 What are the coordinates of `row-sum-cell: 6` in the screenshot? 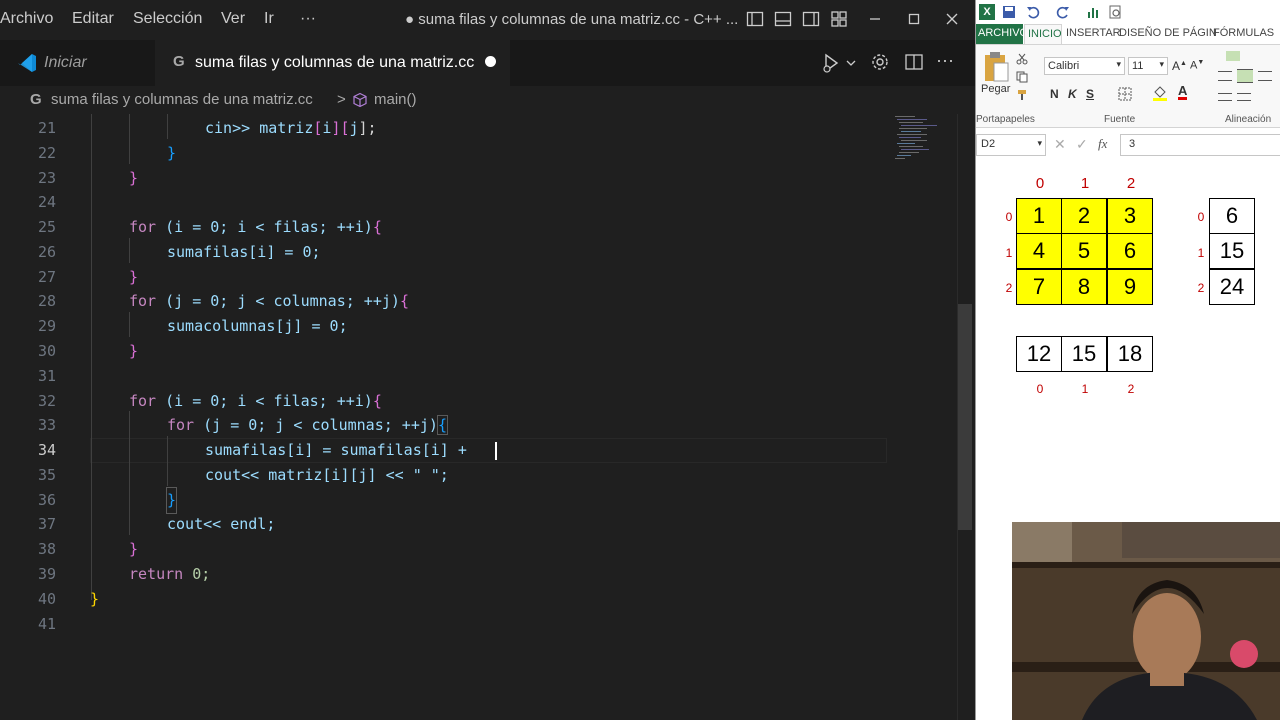 It's located at (1232, 216).